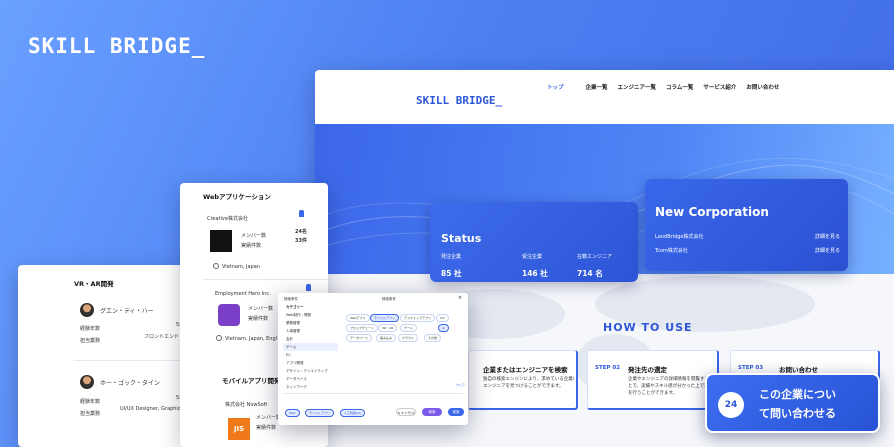 The height and width of the screenshot is (447, 894). I want to click on howto-heading: HOW TO USE, so click(648, 327).